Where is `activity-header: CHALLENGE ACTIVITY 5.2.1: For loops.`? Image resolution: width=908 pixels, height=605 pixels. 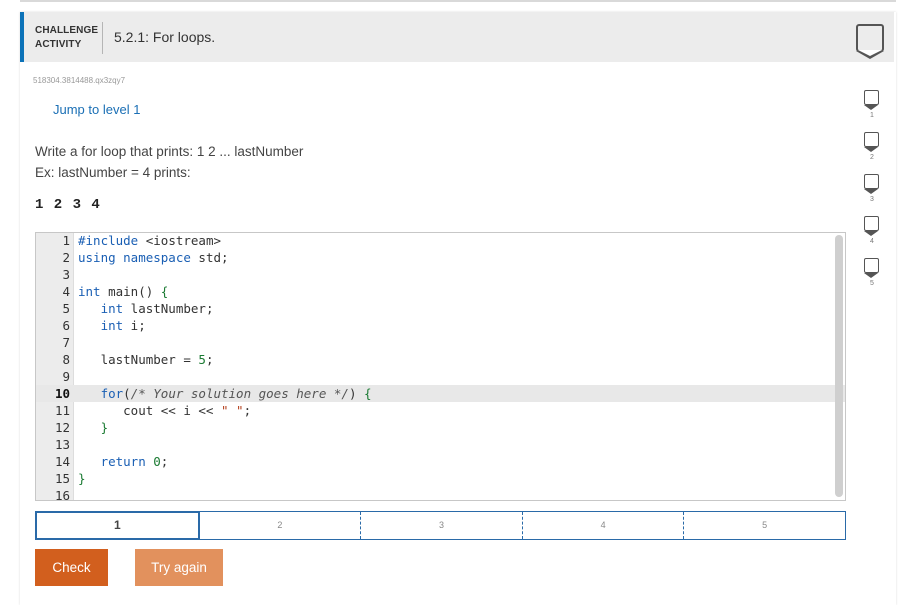
activity-header: CHALLENGE ACTIVITY 5.2.1: For loops. is located at coordinates (457, 37).